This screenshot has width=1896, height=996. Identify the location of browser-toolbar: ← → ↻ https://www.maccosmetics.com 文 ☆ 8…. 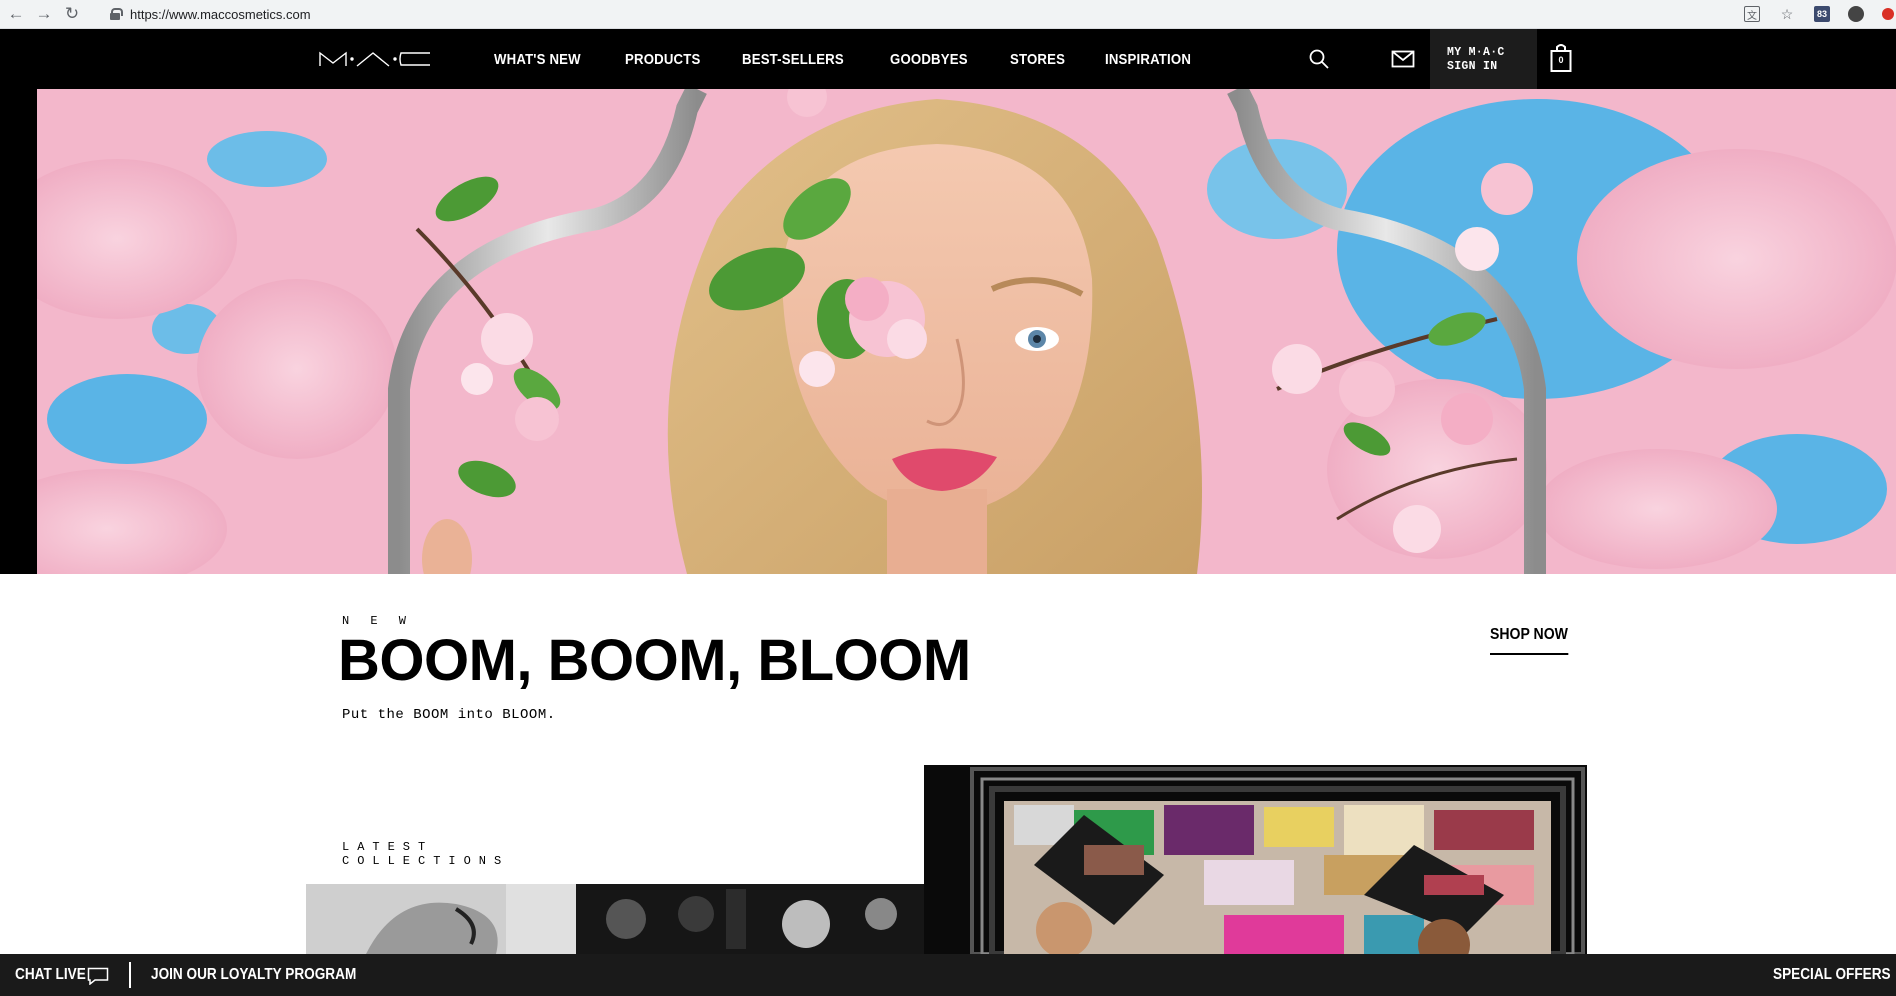
(948, 14).